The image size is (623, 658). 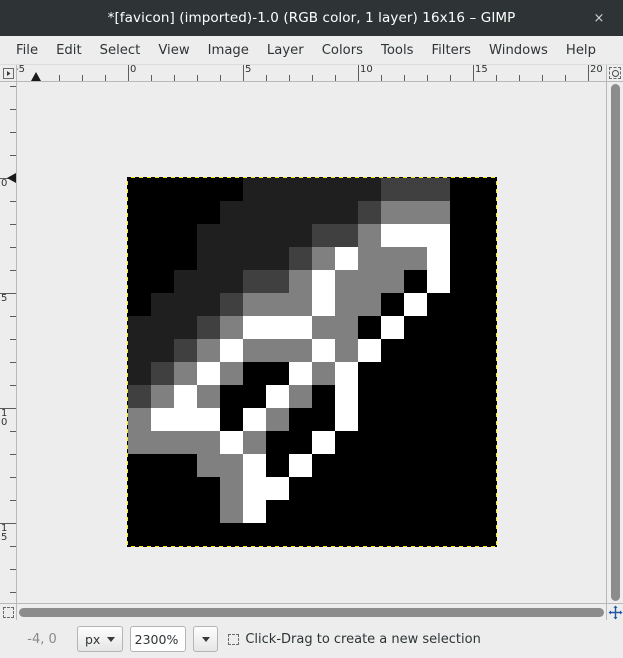 What do you see at coordinates (615, 342) in the screenshot?
I see `vertical-scrollbar-thumb` at bounding box center [615, 342].